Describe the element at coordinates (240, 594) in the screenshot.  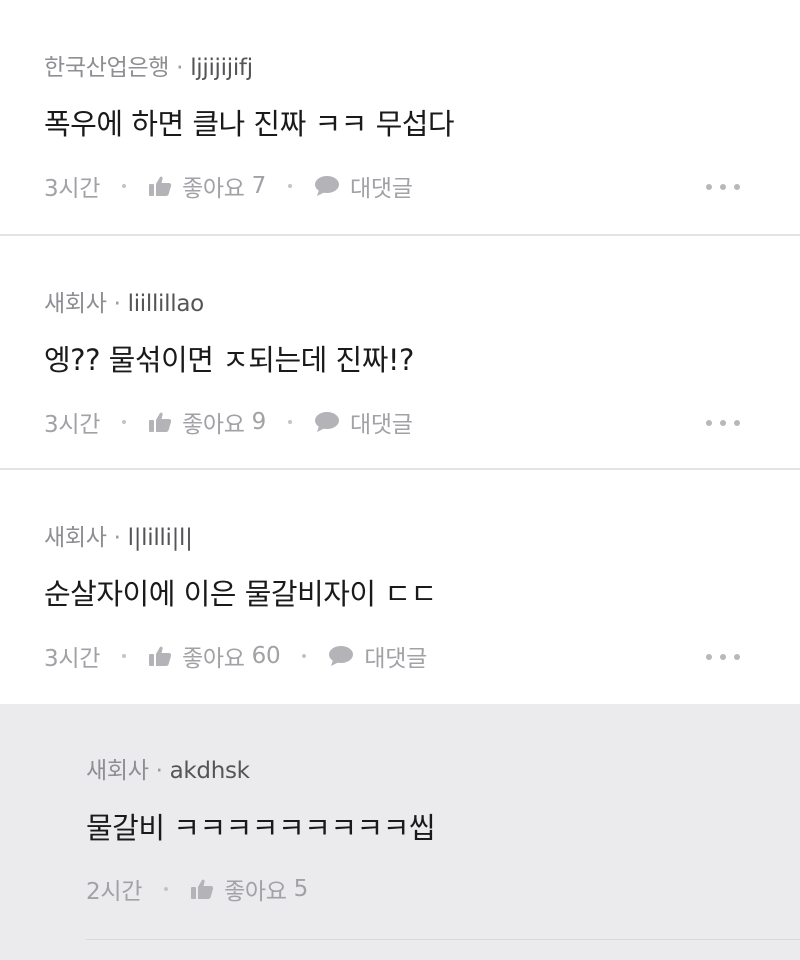
I see `comment-text: 순살자이에 이은 물갈비자이 ㄷㄷ` at that location.